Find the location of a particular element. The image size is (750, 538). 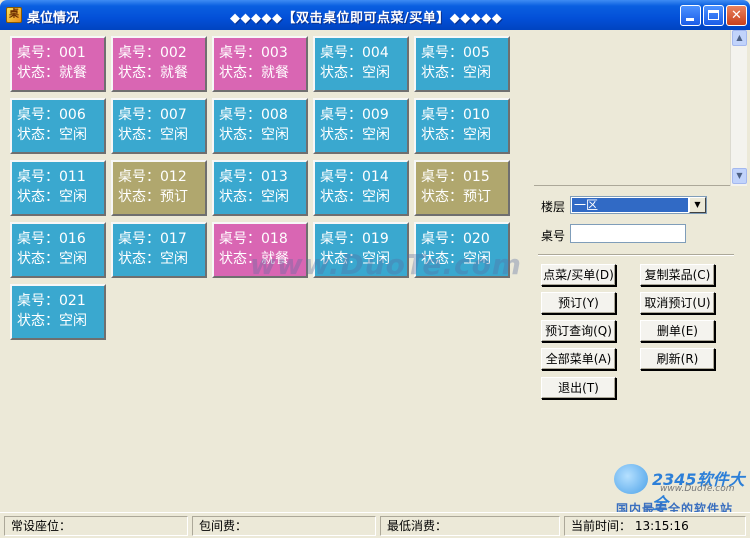

close-icon: ✕ is located at coordinates (736, 15).